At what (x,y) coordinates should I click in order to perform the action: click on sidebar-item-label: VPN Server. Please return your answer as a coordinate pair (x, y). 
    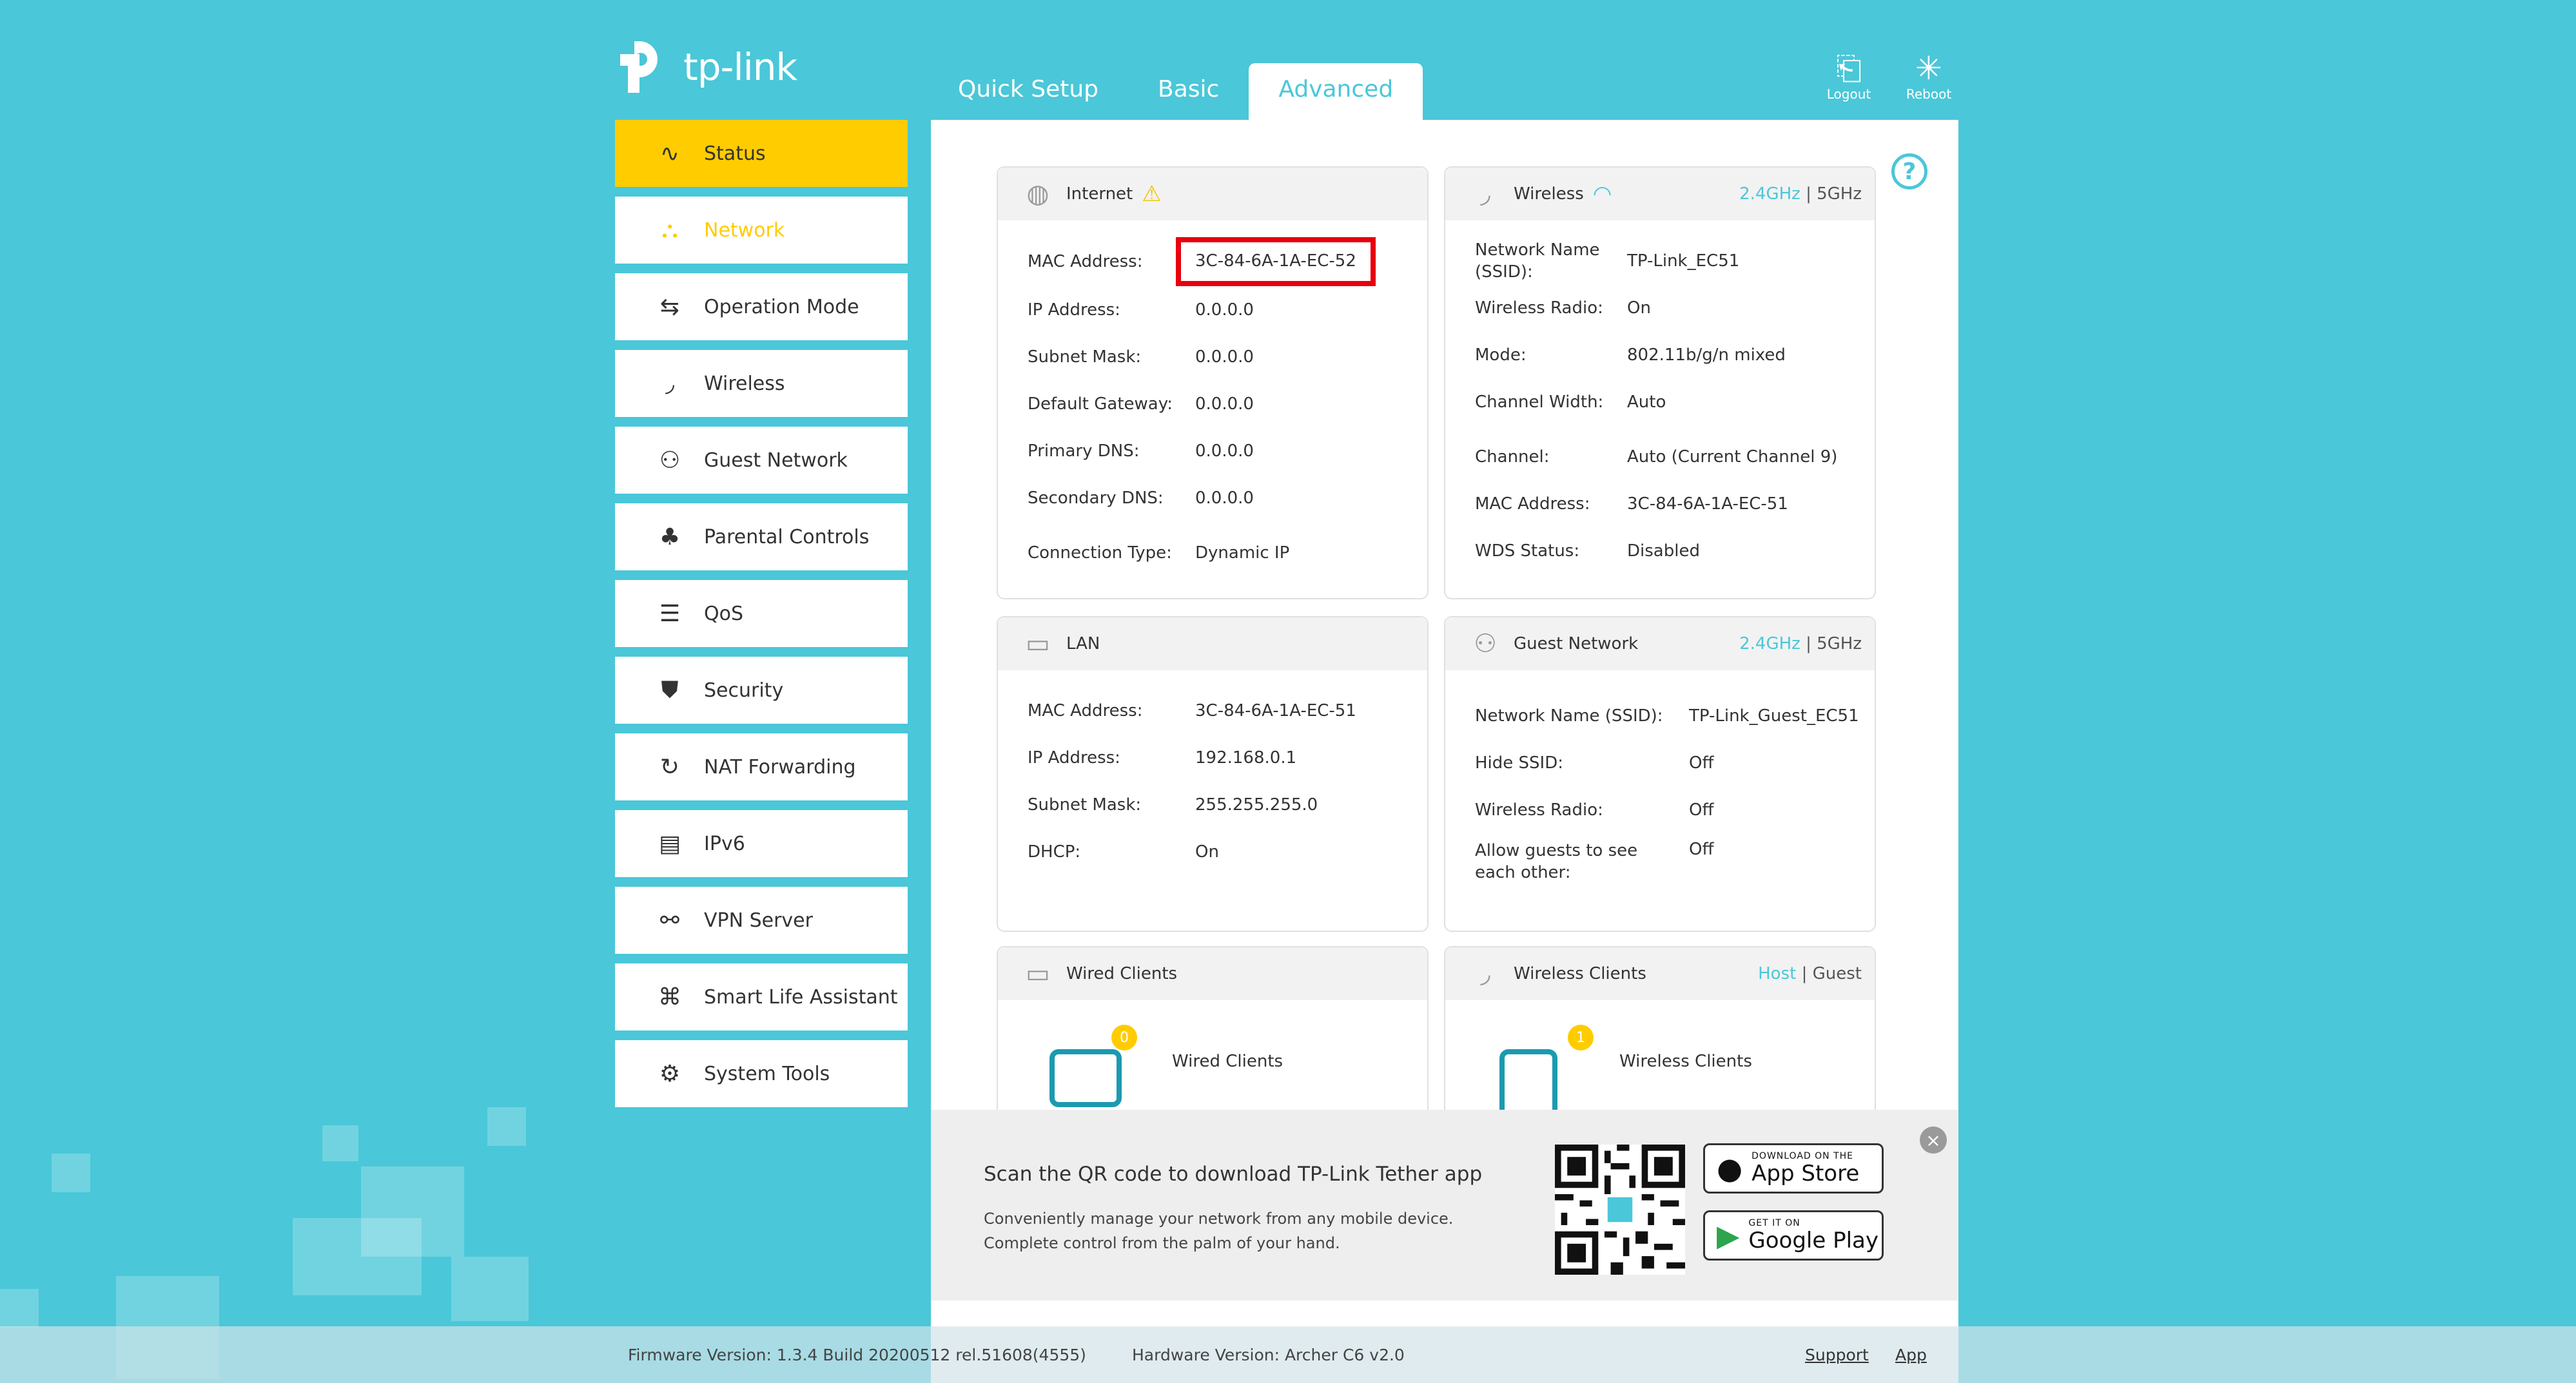
    Looking at the image, I should click on (758, 920).